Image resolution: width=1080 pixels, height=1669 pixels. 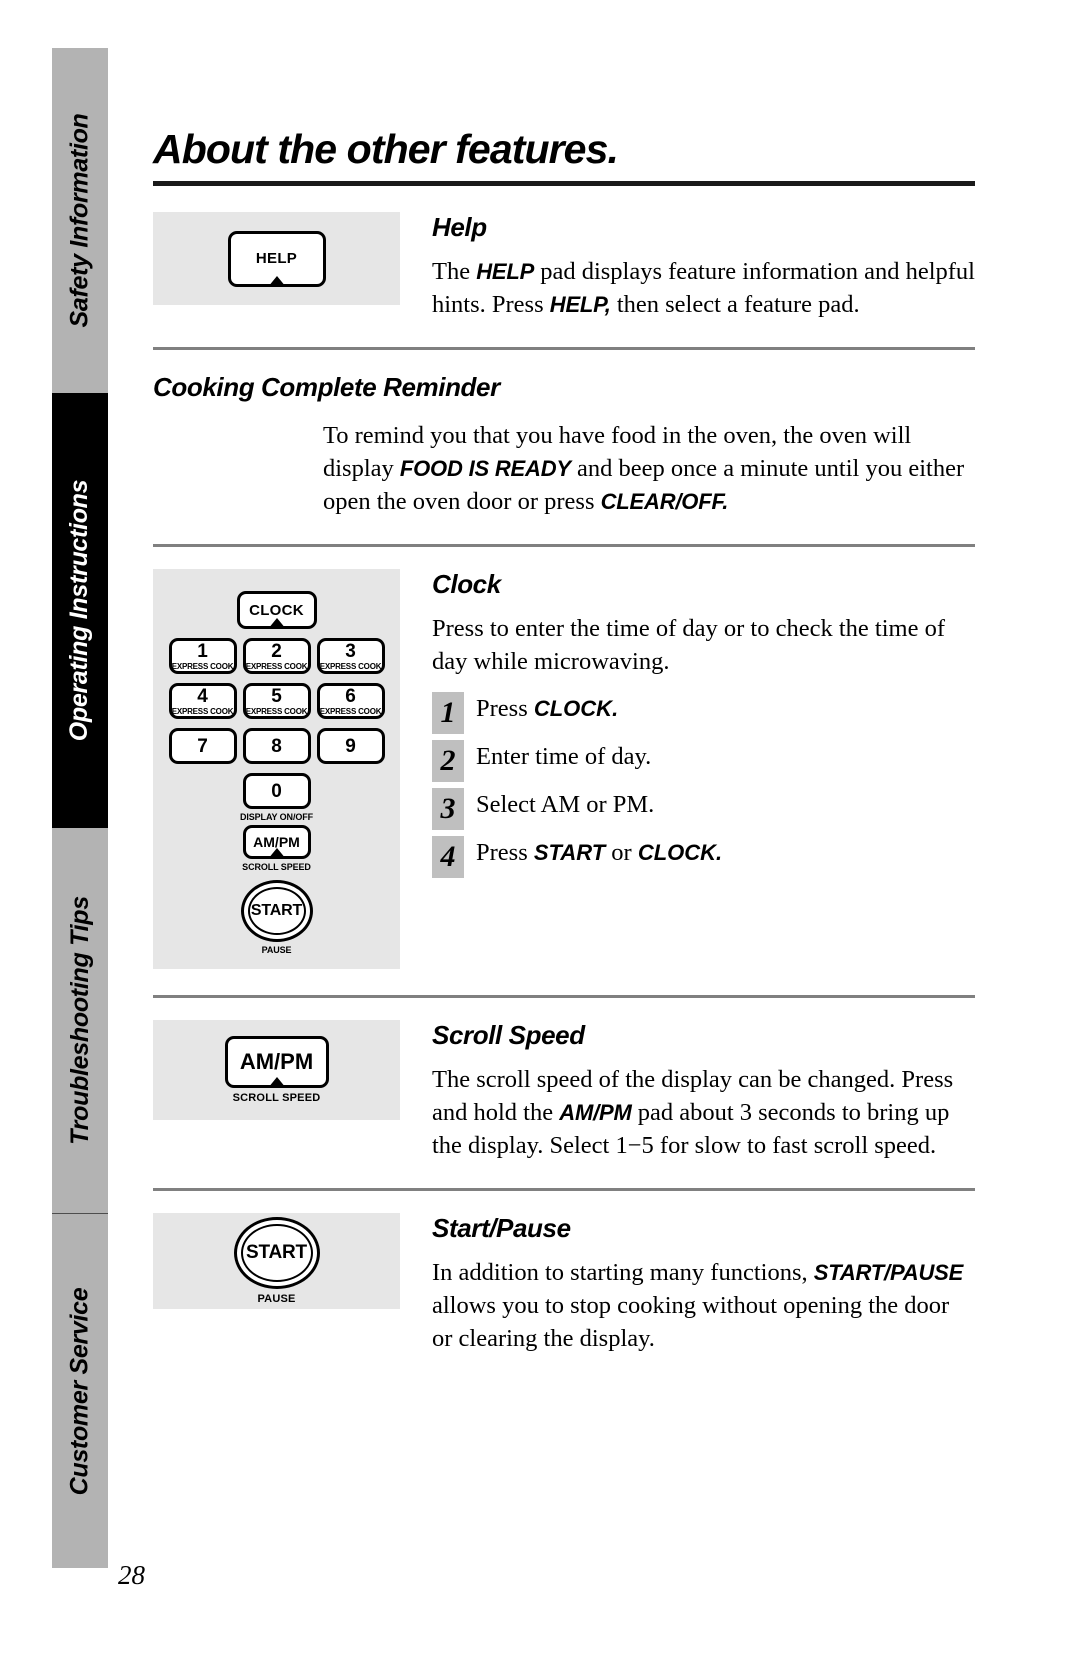 I want to click on keypad-key-0: 0, so click(x=276, y=791).